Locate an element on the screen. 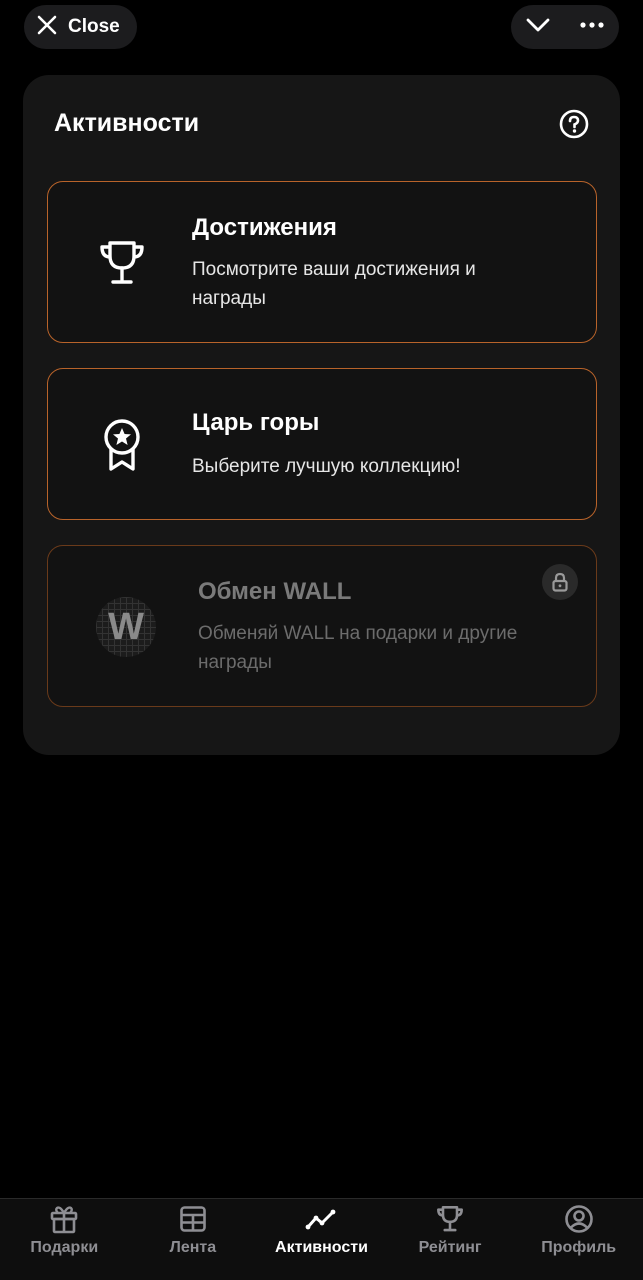 This screenshot has height=1280, width=643. card-king-of-the-hill: Царь горы Выберите лучшую коллекцию! is located at coordinates (322, 444).